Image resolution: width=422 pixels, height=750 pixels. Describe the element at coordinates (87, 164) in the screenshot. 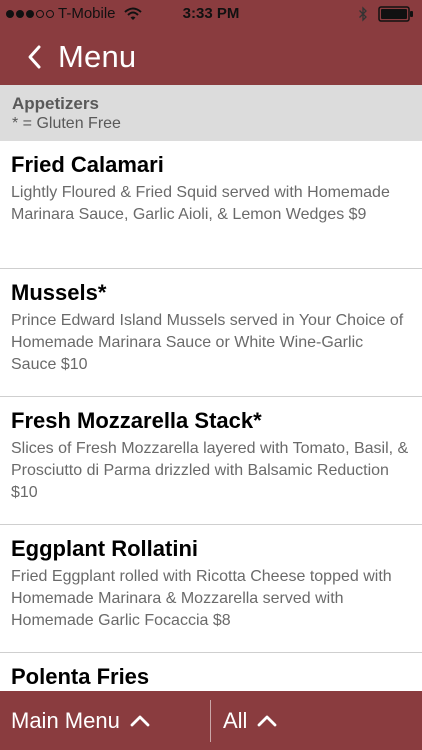

I see `menu-item-name: Fried Calamari` at that location.